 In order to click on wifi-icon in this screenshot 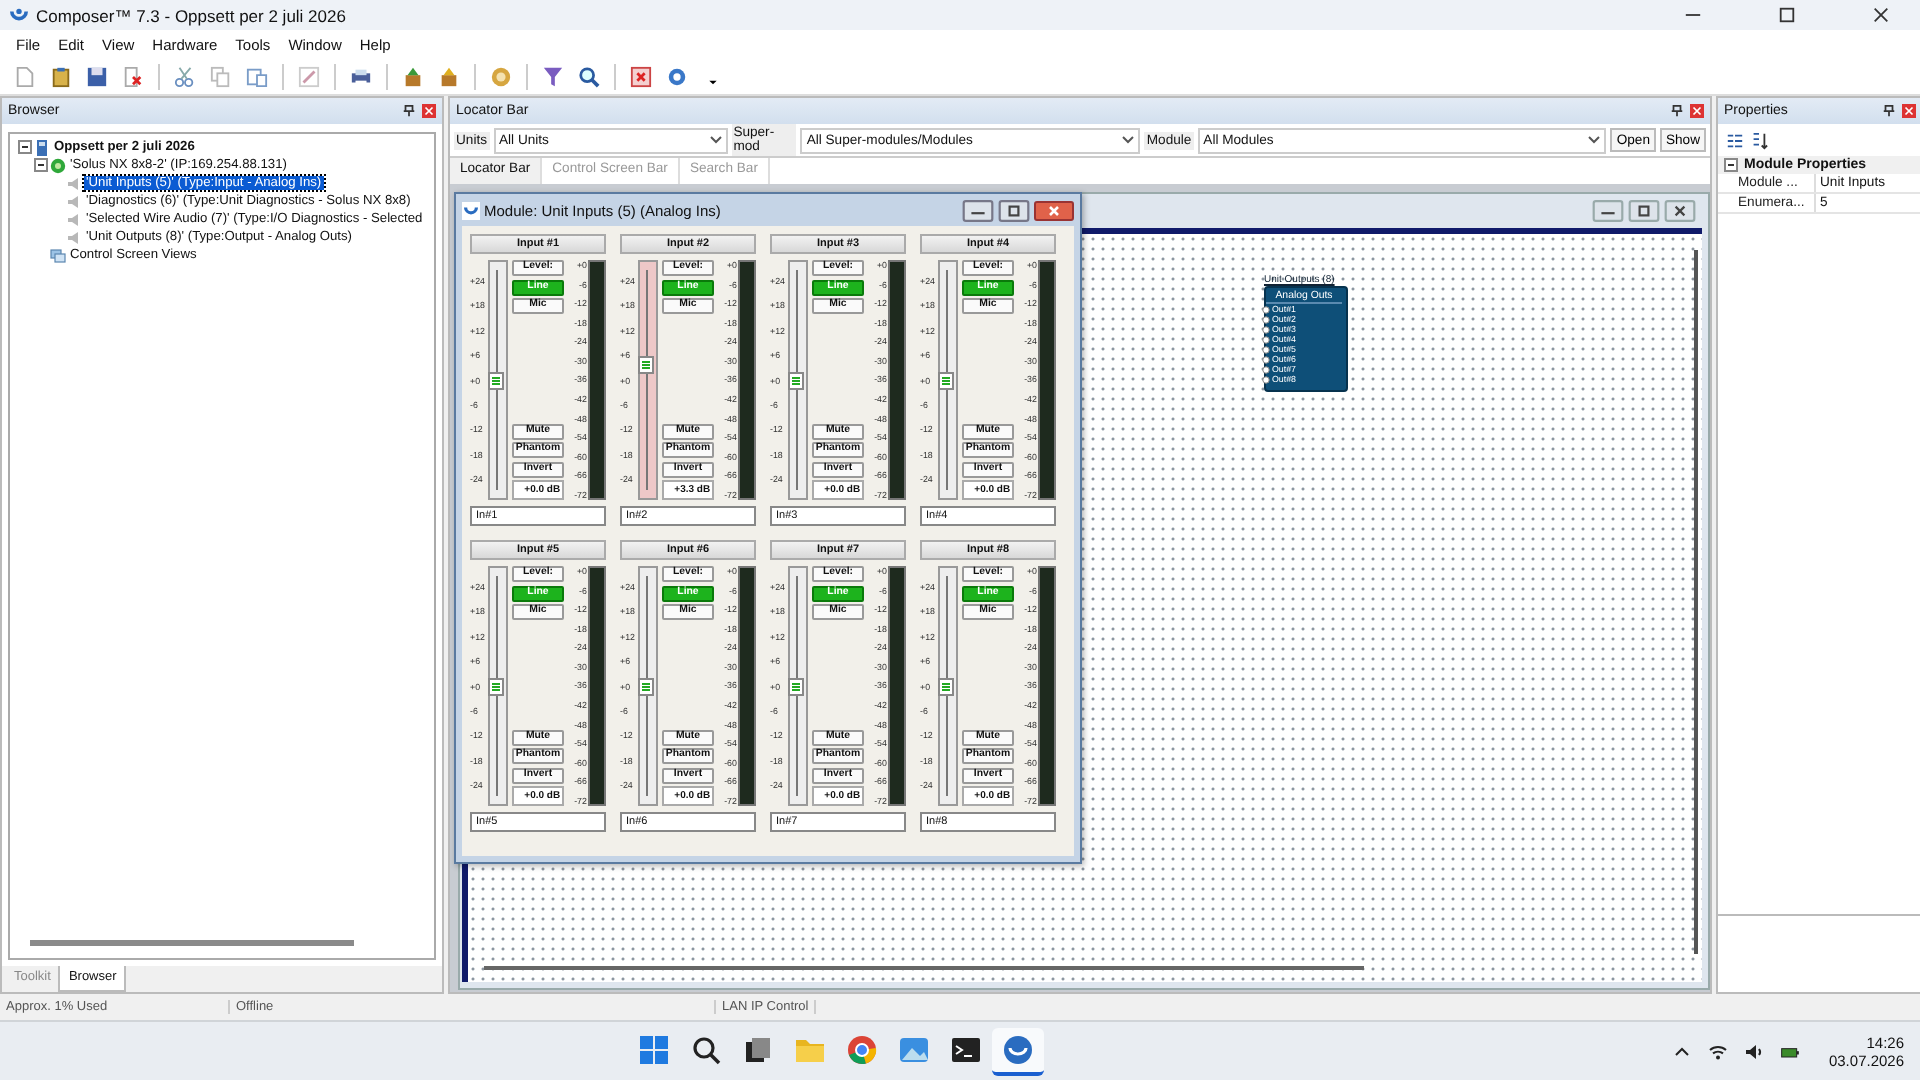, I will do `click(1718, 1051)`.